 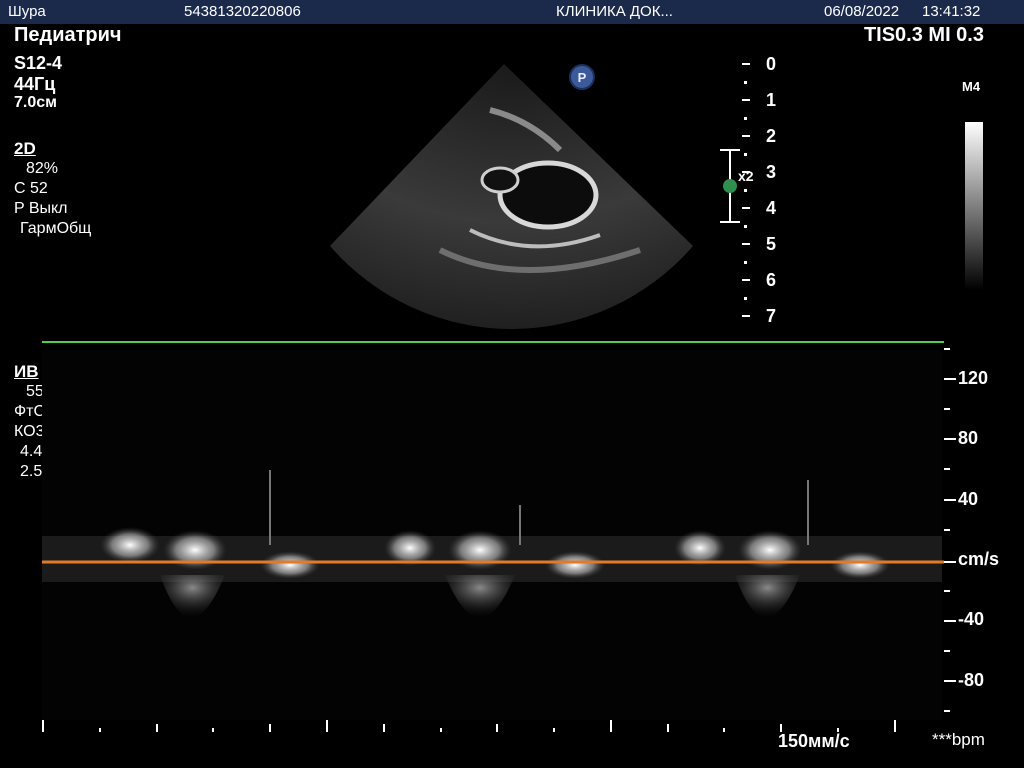 I want to click on sector-image, so click(x=511, y=196).